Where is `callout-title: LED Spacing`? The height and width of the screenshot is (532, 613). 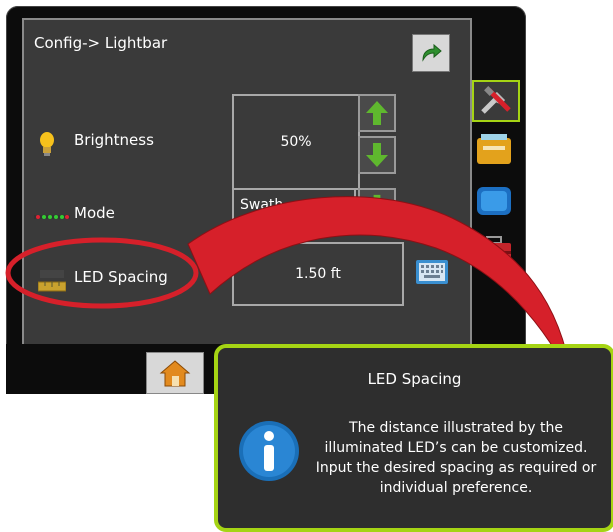 callout-title: LED Spacing is located at coordinates (414, 379).